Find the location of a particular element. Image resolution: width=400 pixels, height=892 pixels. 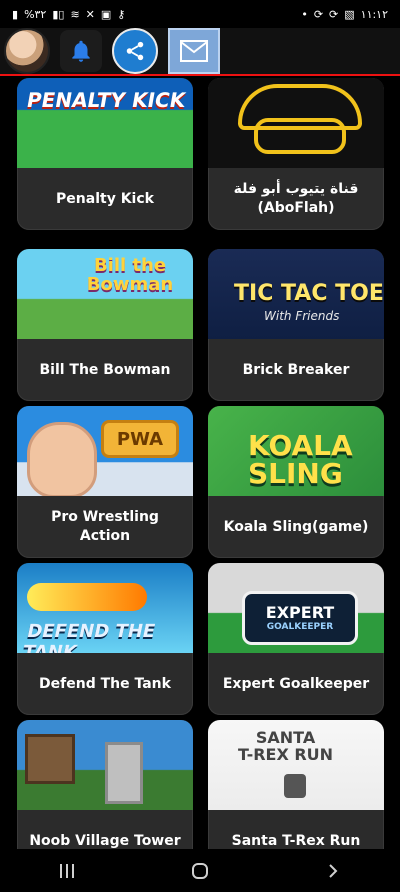

character-art is located at coordinates (62, 459).